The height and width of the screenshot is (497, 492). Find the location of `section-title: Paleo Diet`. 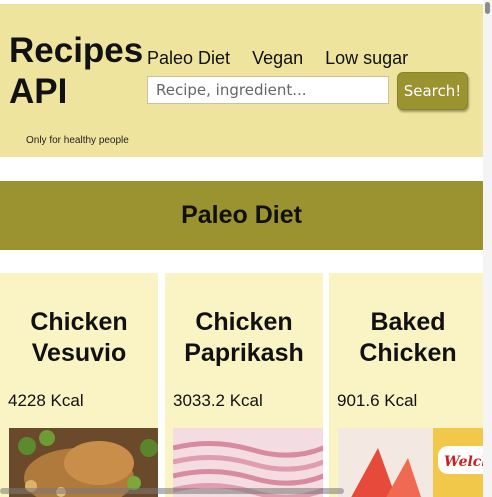

section-title: Paleo Diet is located at coordinates (241, 215).